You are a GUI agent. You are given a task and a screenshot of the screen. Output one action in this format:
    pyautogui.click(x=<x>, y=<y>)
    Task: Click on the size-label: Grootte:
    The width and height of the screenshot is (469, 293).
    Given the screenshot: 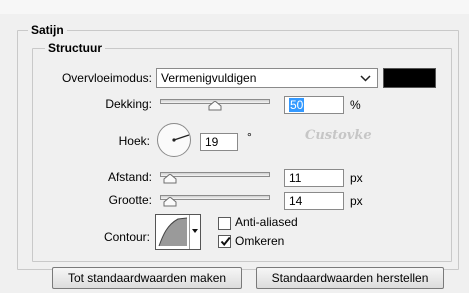 What is the action you would take?
    pyautogui.click(x=130, y=200)
    